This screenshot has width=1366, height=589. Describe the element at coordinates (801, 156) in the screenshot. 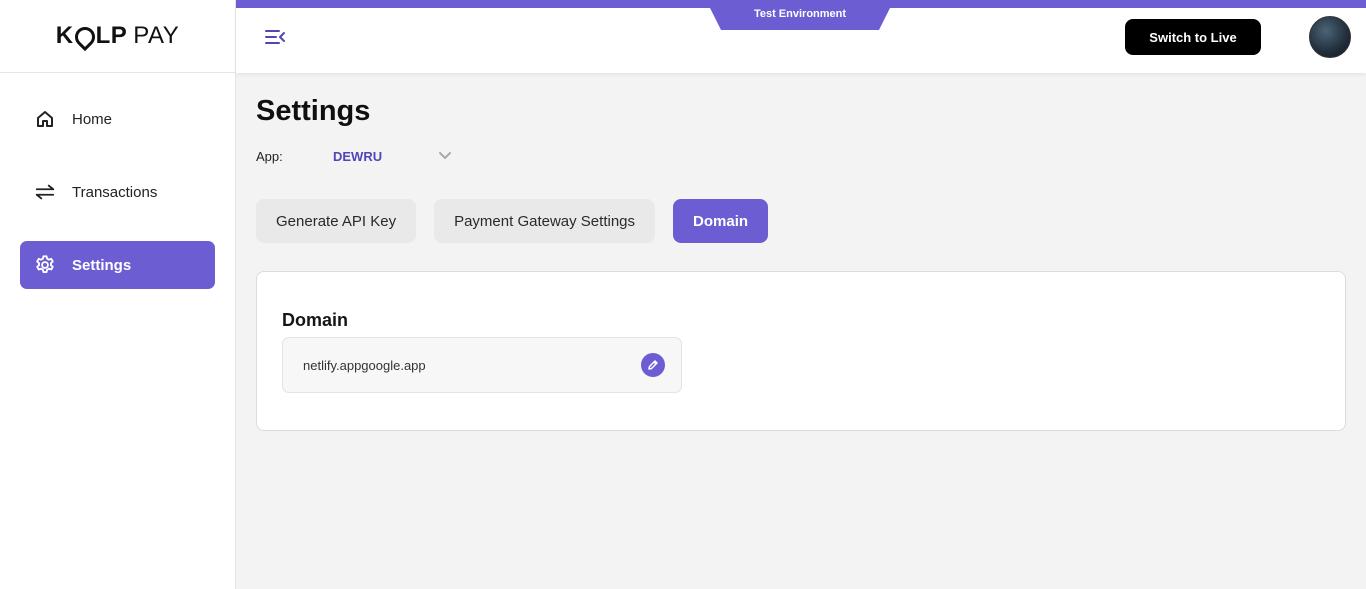

I see `app-selector-row: App: DEWRU` at that location.